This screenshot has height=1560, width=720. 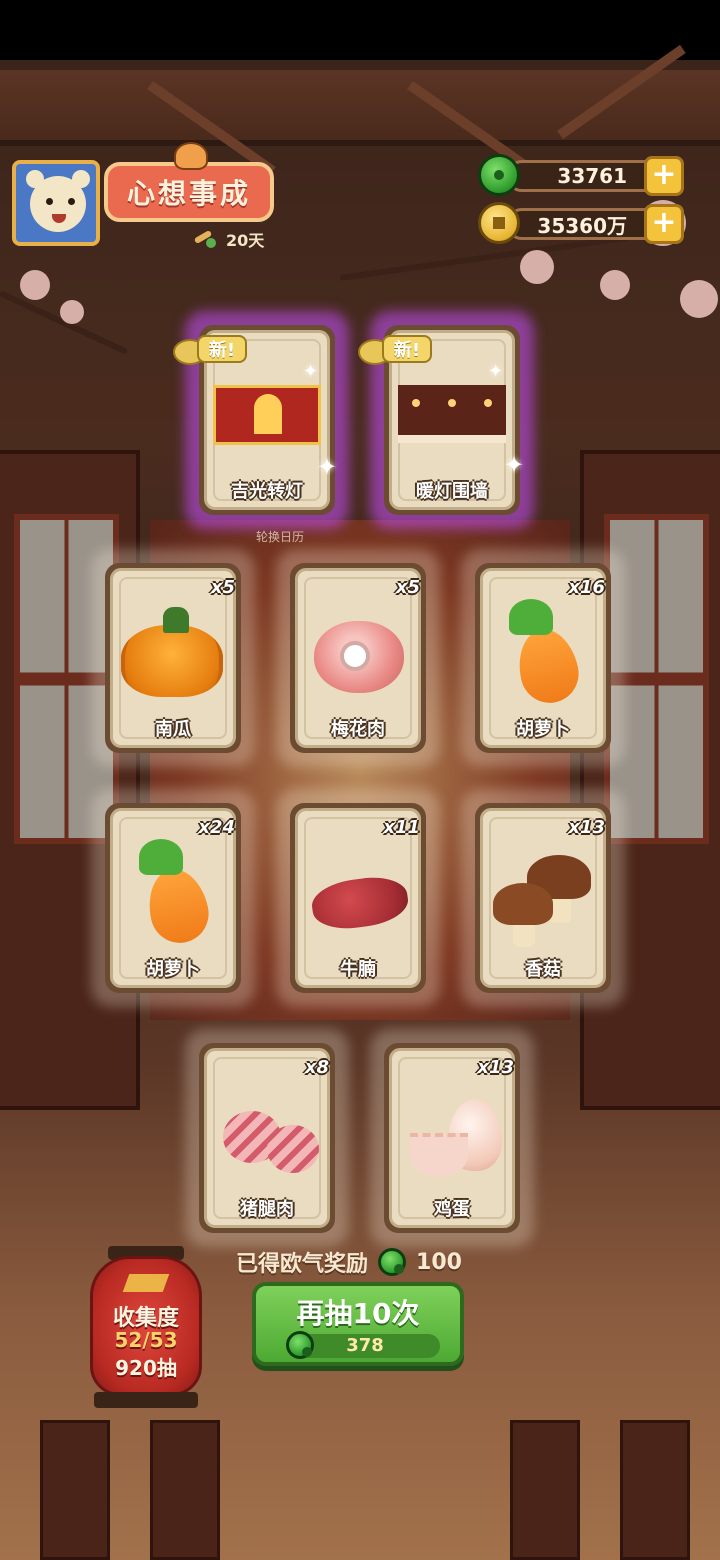 I want to click on reward-card: x8 猪腿肉, so click(x=267, y=1138).